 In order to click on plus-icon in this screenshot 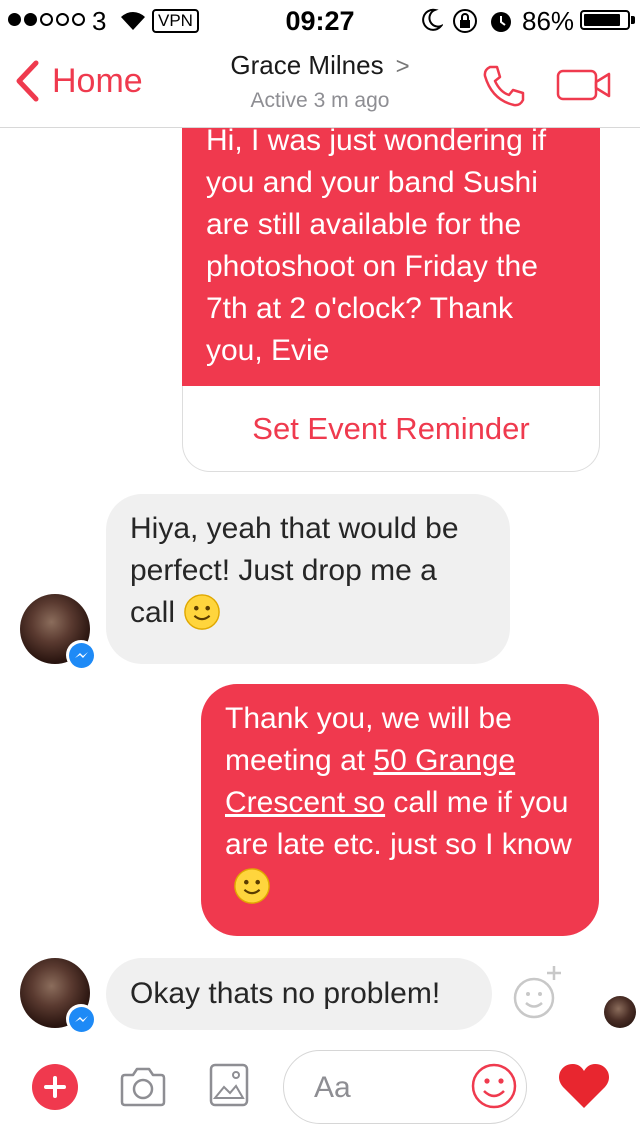, I will do `click(55, 1087)`.